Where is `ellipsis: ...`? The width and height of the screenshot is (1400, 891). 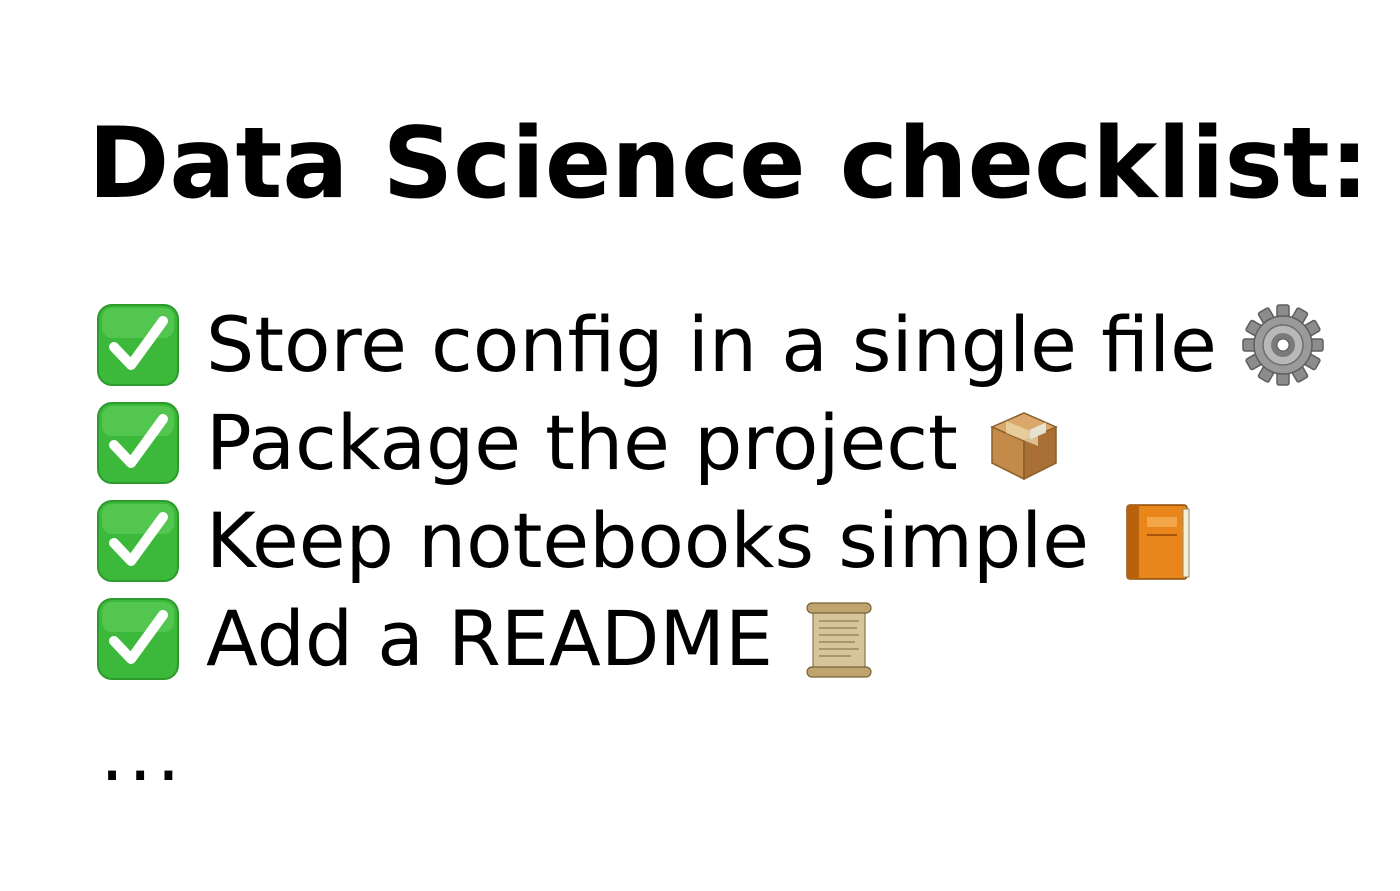
ellipsis: ... is located at coordinates (142, 753).